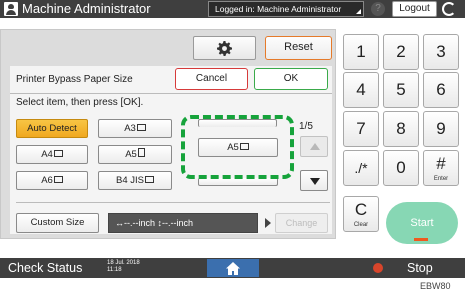 The height and width of the screenshot is (298, 465). Describe the element at coordinates (435, 286) in the screenshot. I see `figure-code: EBW80` at that location.